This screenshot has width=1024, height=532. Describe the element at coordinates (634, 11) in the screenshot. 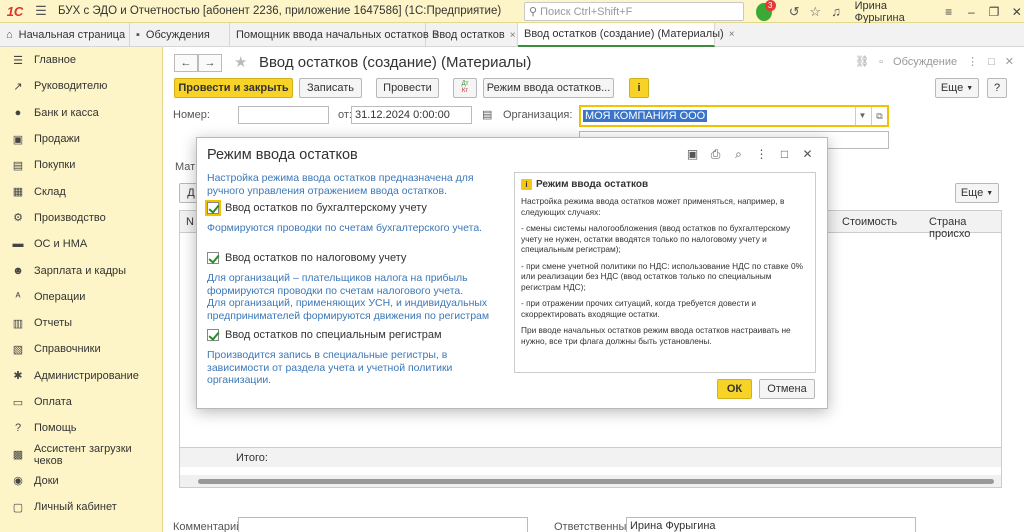

I see `search-input: ⚲ Поиск Ctrl+Shift+F` at that location.